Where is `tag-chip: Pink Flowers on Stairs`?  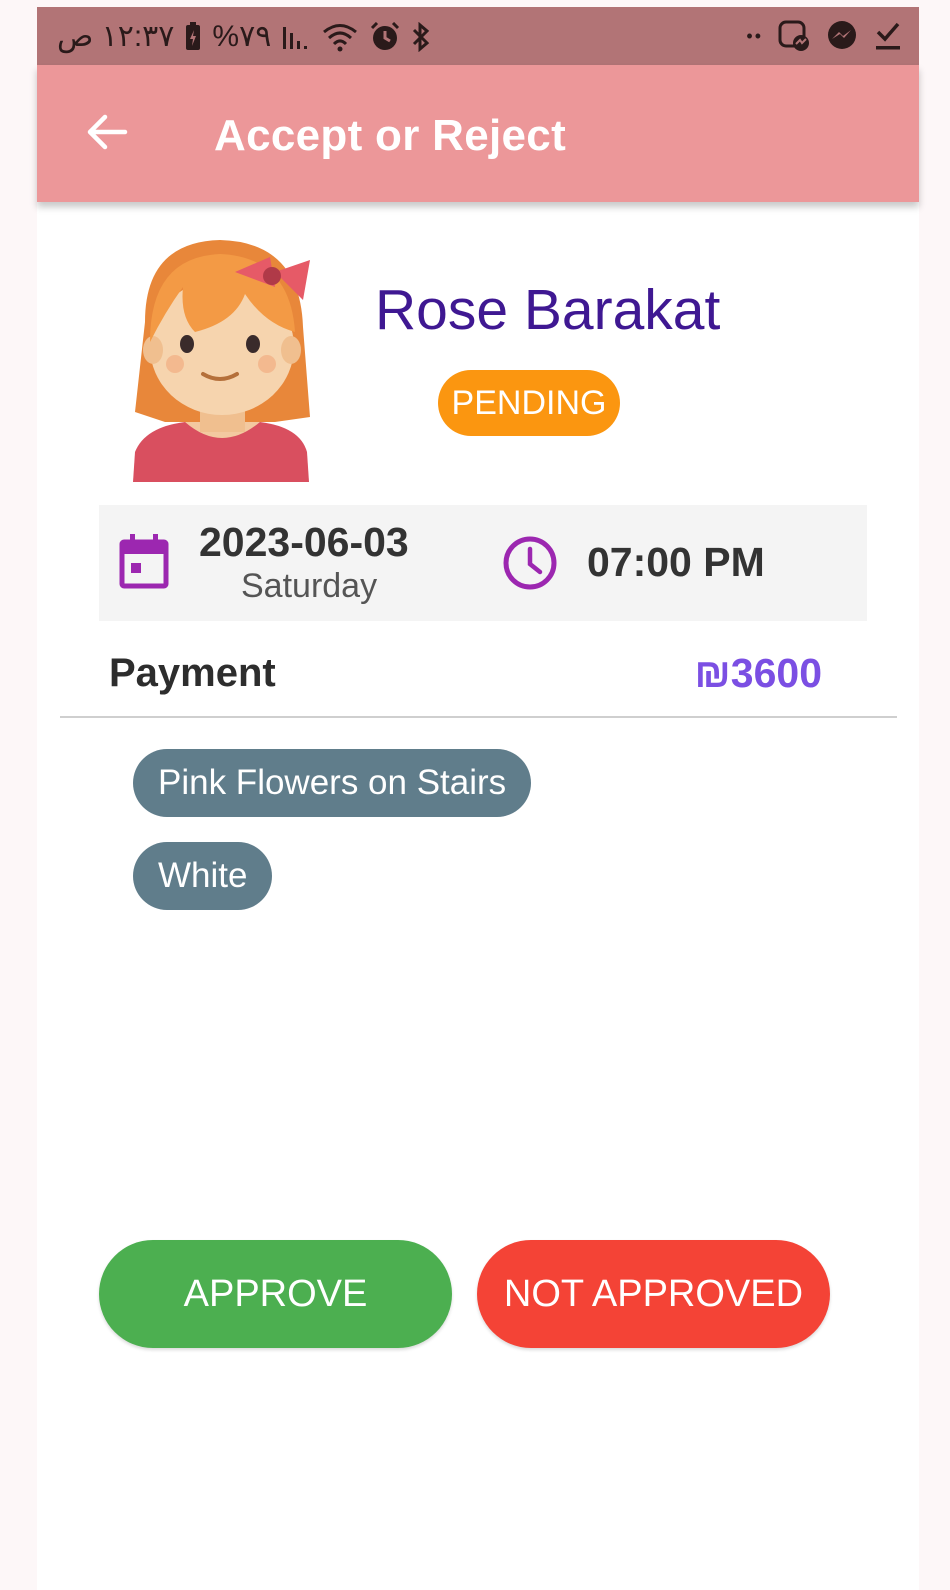 tag-chip: Pink Flowers on Stairs is located at coordinates (332, 783).